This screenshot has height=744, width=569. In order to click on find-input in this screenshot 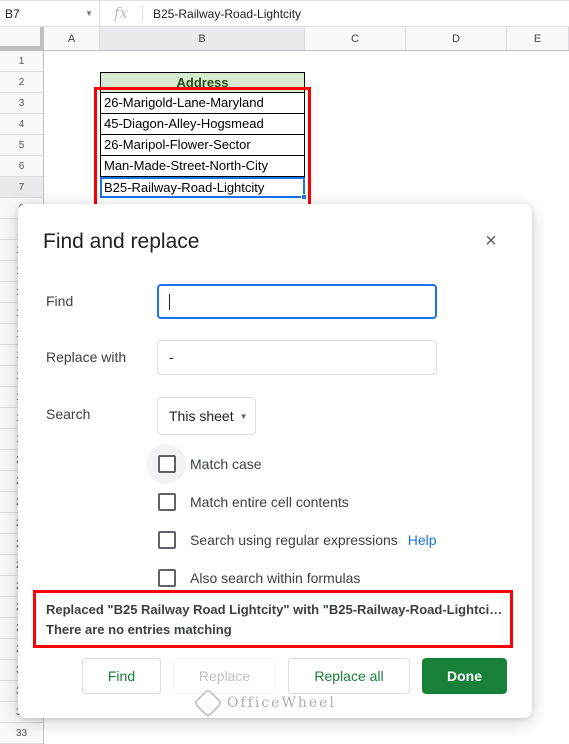, I will do `click(297, 301)`.